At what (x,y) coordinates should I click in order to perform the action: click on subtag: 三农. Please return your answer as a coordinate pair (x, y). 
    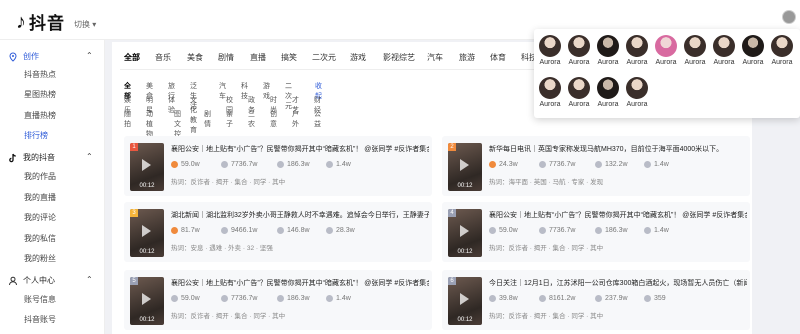
    Looking at the image, I should click on (251, 119).